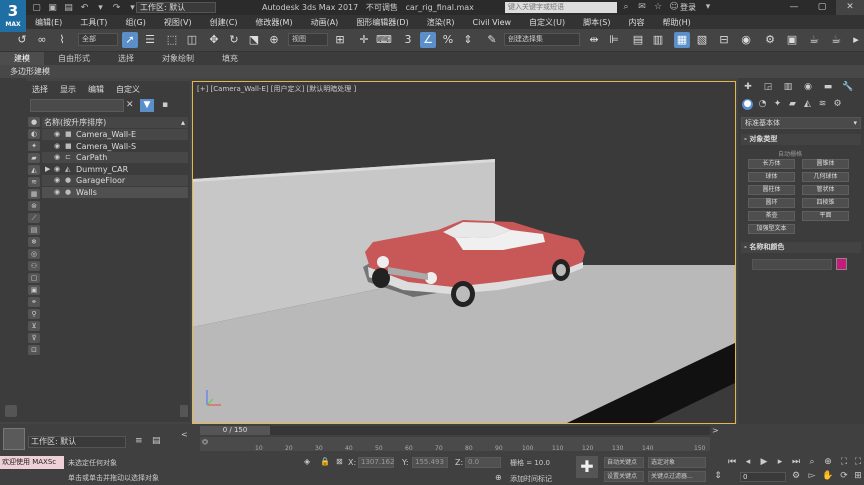  Describe the element at coordinates (746, 40) in the screenshot. I see `material-editor-icon: ◉` at that location.